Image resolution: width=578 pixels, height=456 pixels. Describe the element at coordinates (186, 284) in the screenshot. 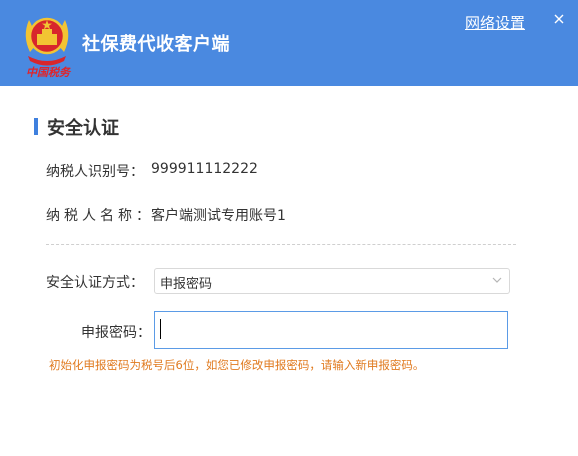

I see `auth-method-value: 申报密码` at that location.